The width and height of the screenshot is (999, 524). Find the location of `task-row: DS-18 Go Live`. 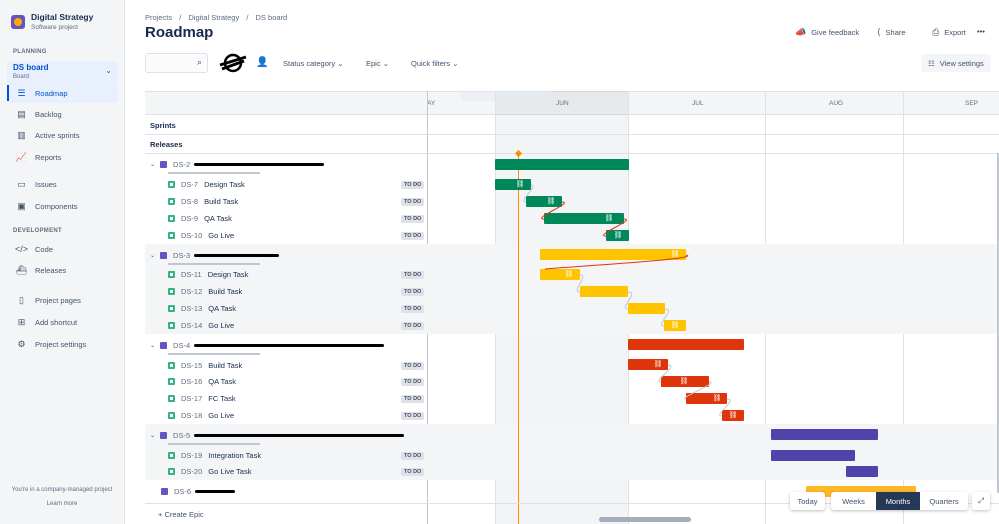

task-row: DS-18 Go Live is located at coordinates (201, 415).